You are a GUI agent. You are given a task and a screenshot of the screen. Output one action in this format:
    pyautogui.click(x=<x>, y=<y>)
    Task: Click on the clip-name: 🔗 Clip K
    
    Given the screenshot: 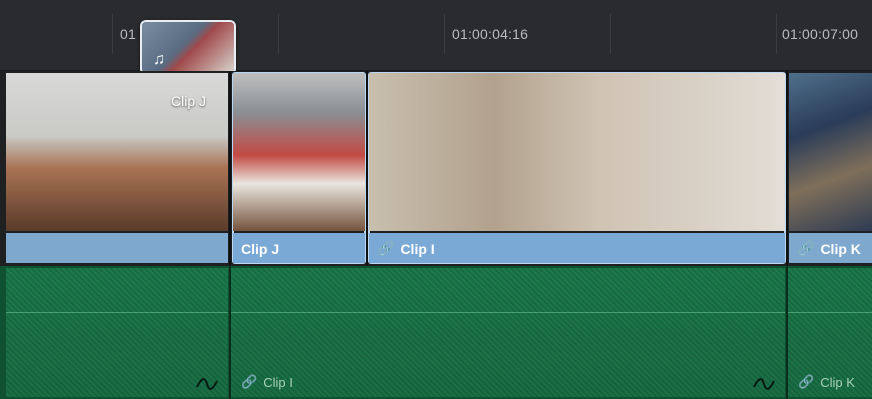 What is the action you would take?
    pyautogui.click(x=829, y=248)
    